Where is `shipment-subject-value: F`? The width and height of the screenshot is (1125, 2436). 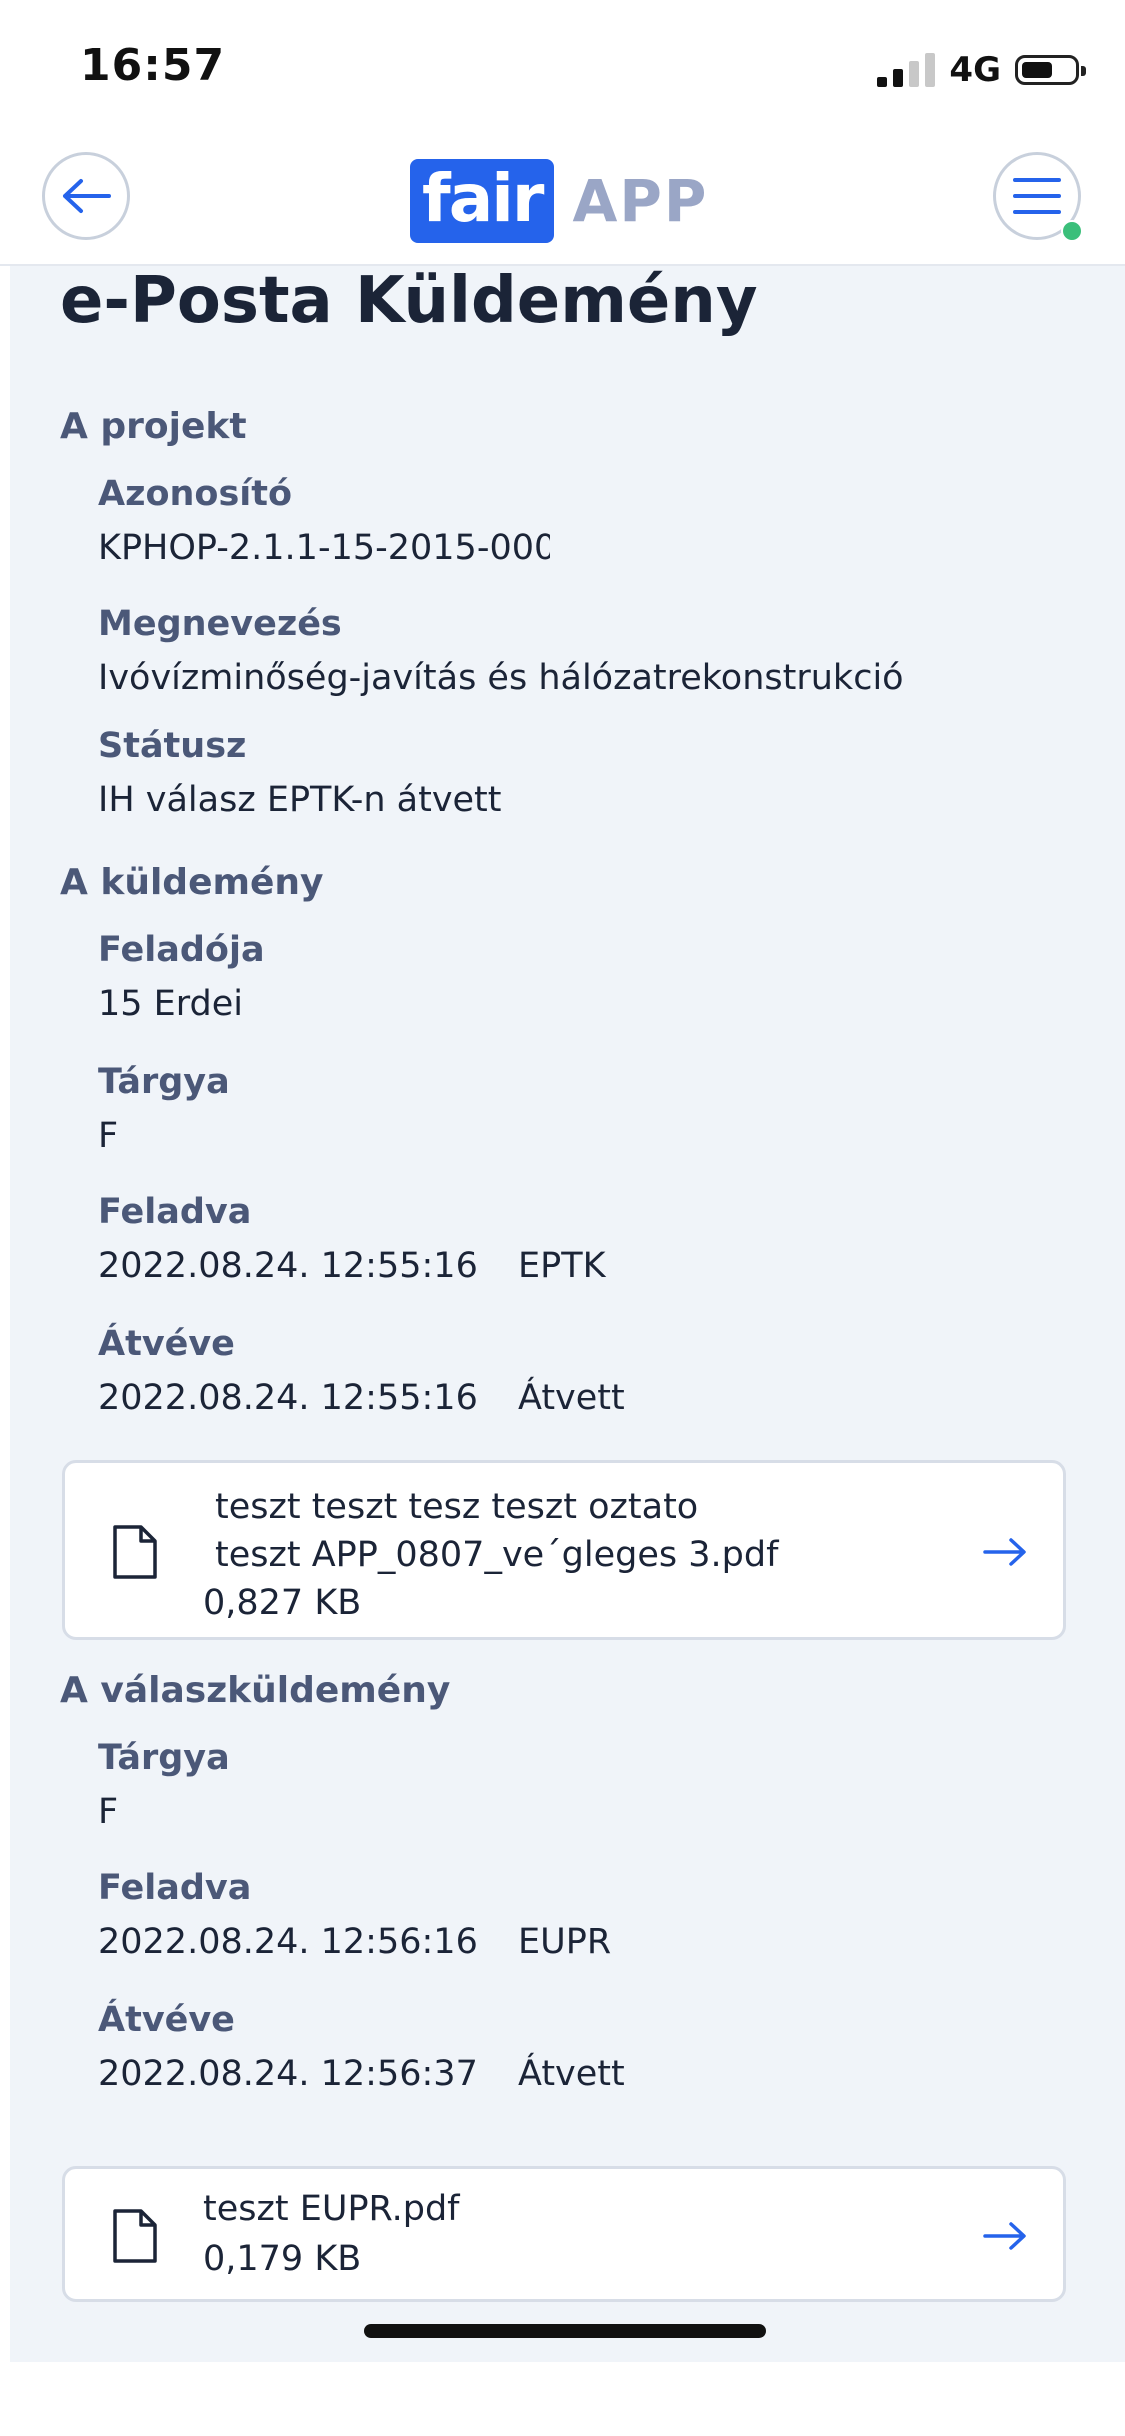
shipment-subject-value: F is located at coordinates (108, 1136).